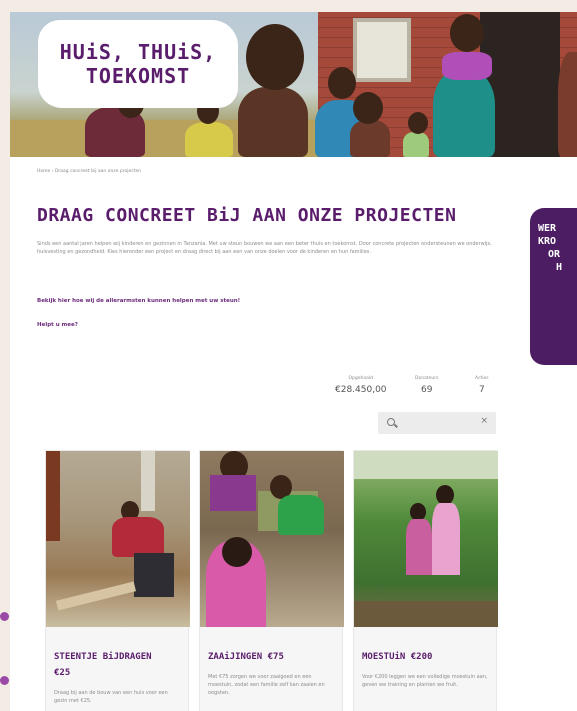 This screenshot has height=711, width=577. Describe the element at coordinates (103, 665) in the screenshot. I see `card-title: STEENTJE BiJDRAGEN €25` at that location.